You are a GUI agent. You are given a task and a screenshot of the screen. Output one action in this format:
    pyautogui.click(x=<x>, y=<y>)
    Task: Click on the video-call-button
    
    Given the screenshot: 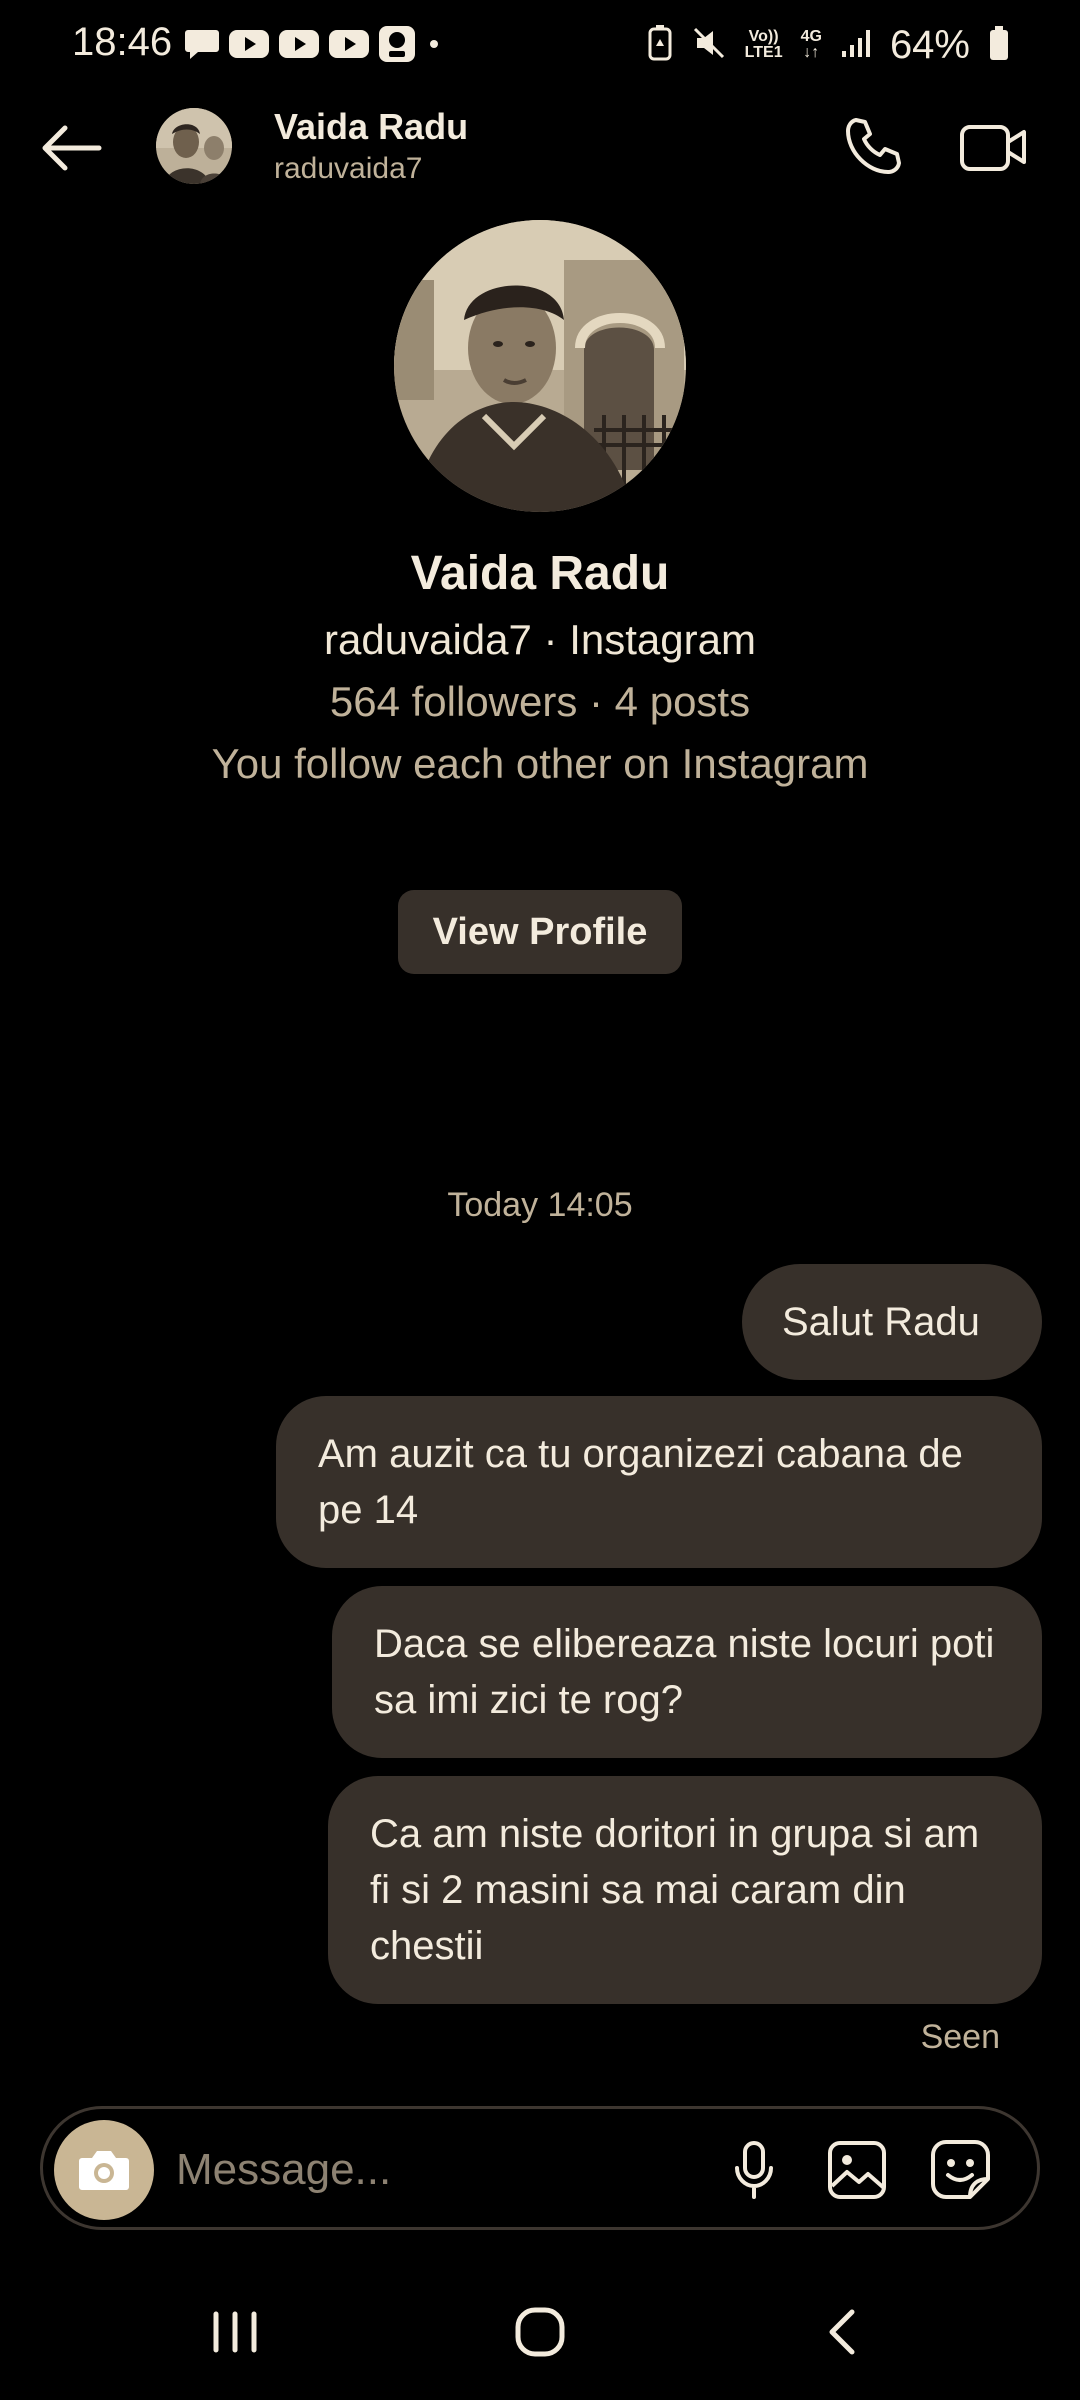 What is the action you would take?
    pyautogui.click(x=994, y=147)
    